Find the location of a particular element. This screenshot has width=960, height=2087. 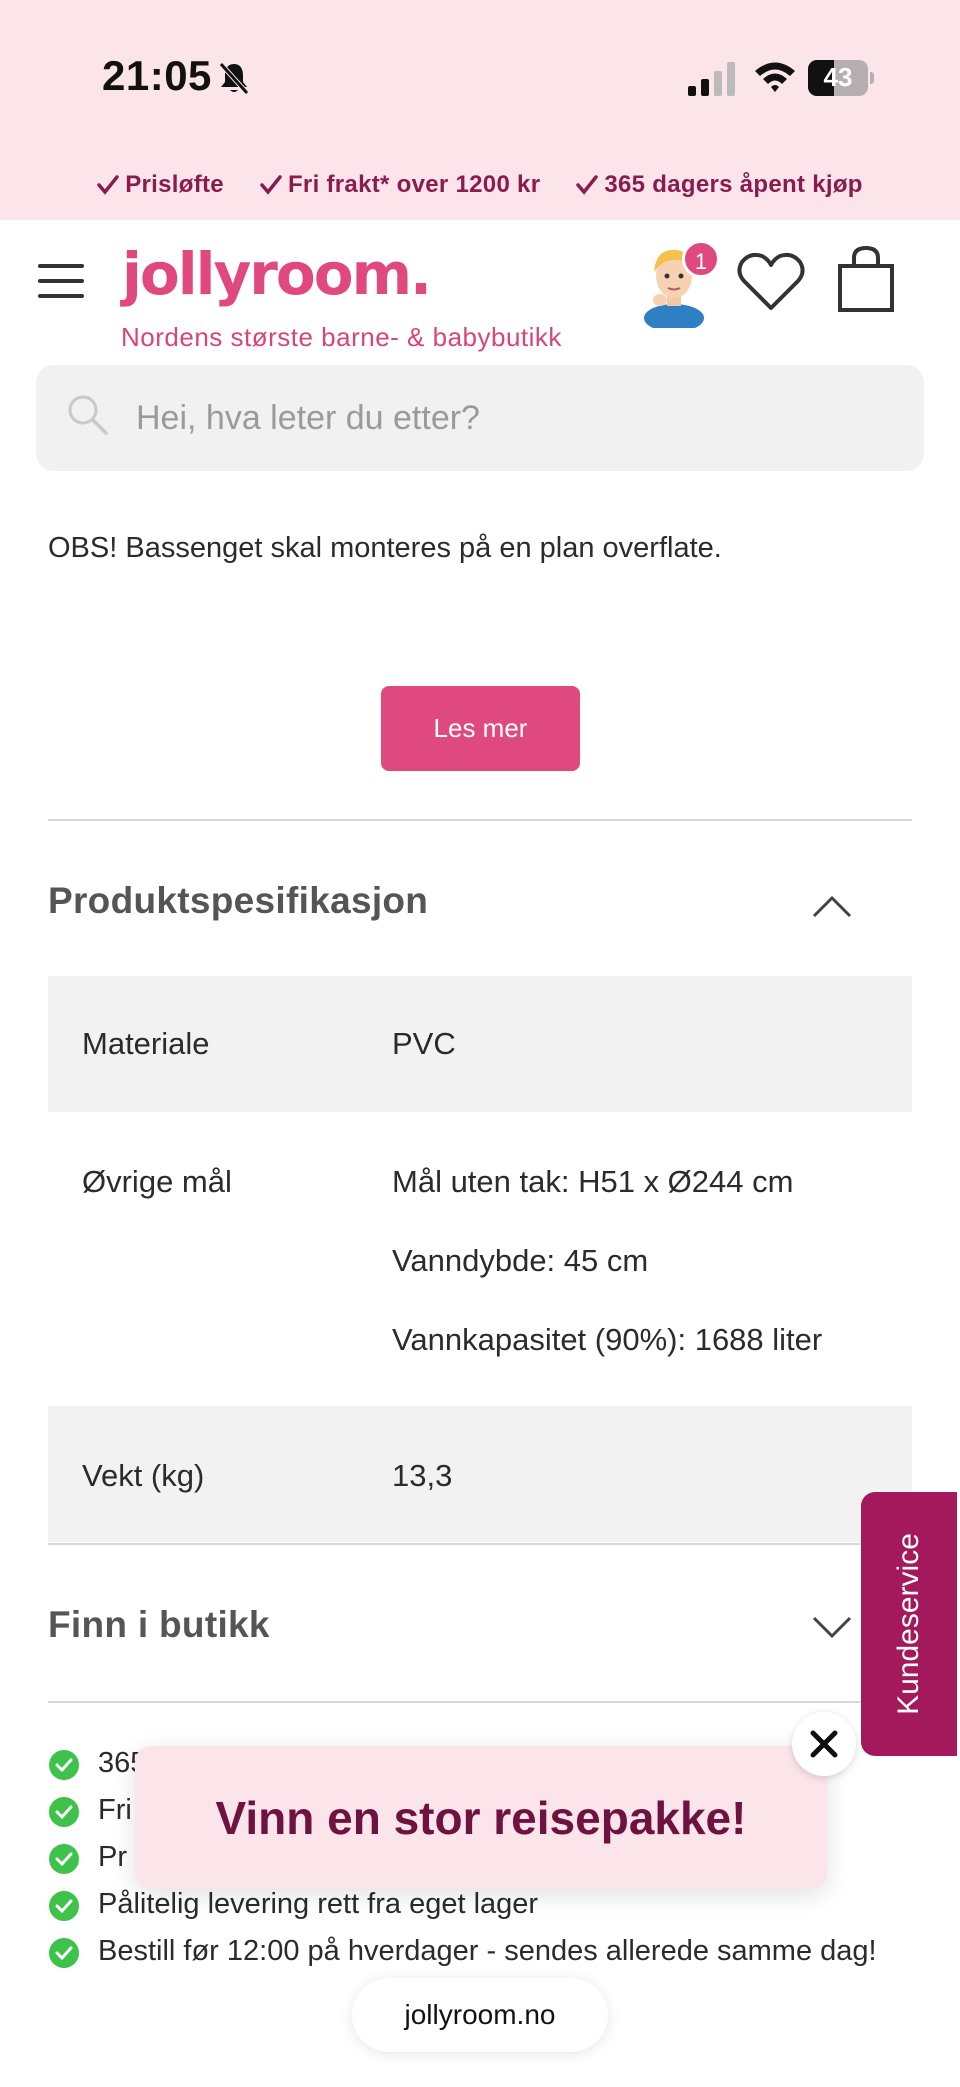

benefit-text: Pr is located at coordinates (112, 1857).